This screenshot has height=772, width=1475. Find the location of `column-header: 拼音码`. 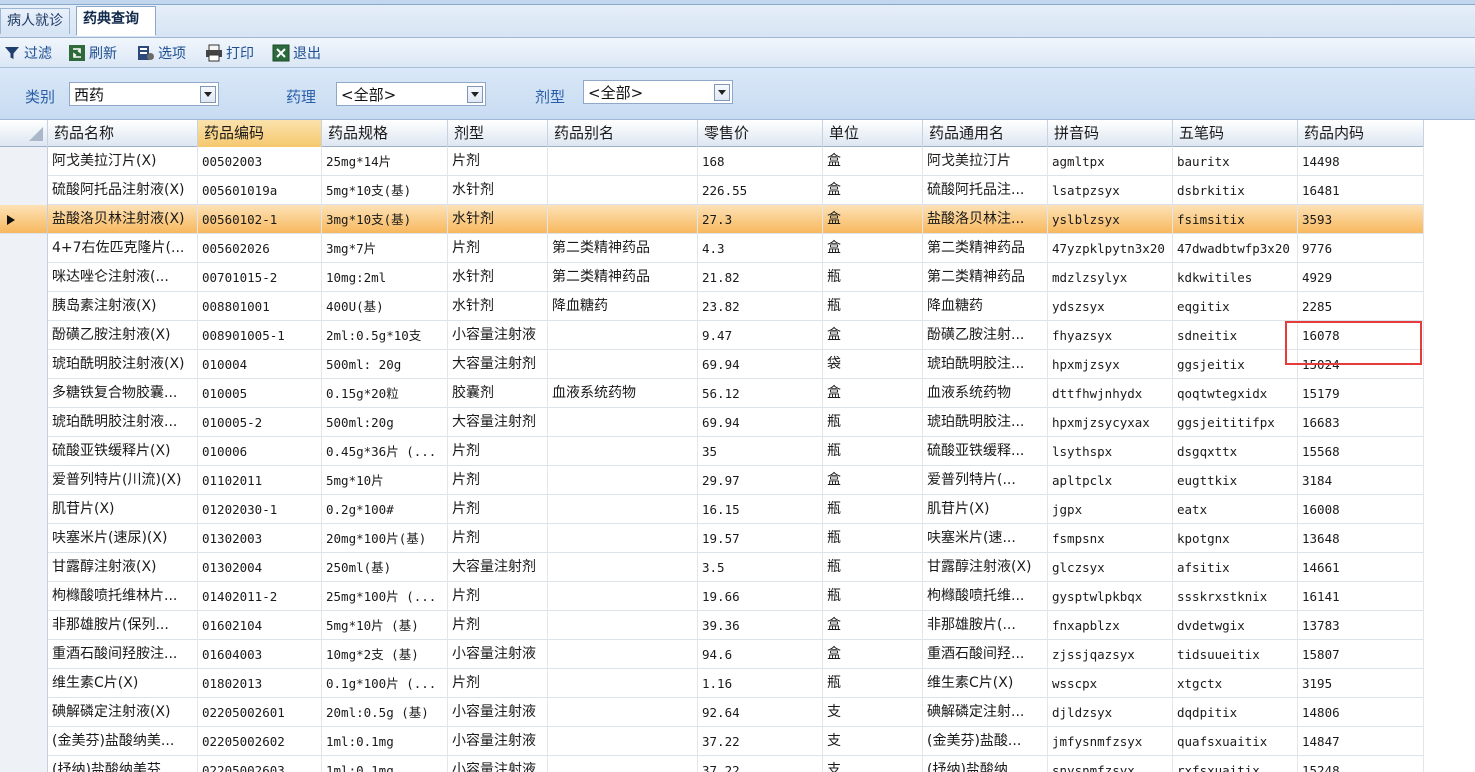

column-header: 拼音码 is located at coordinates (1110, 133).